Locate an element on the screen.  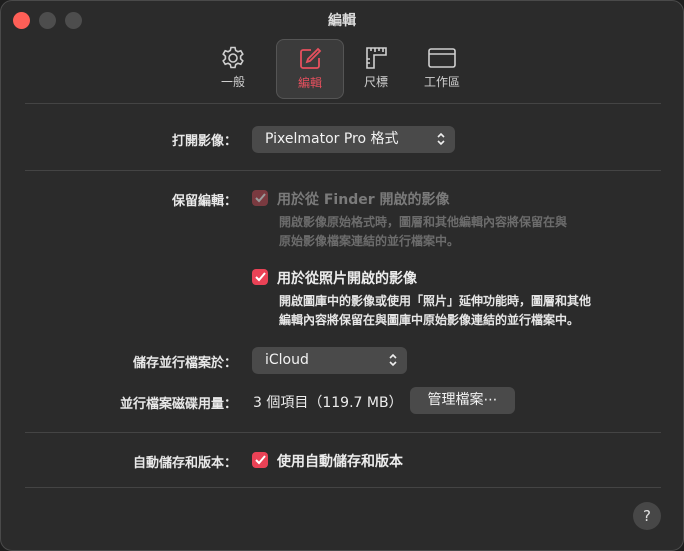
edit-square-icon is located at coordinates (311, 58).